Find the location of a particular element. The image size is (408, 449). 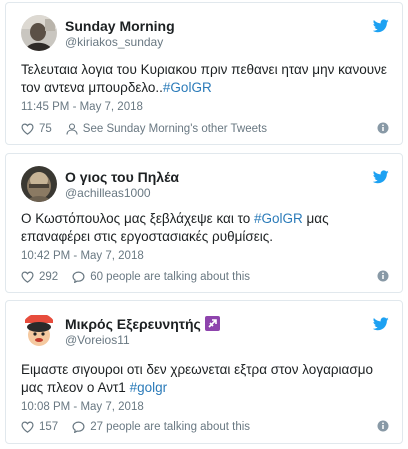

tweet-header: Ο γιος του Πηλέα @achilleas1000 is located at coordinates (100, 184).